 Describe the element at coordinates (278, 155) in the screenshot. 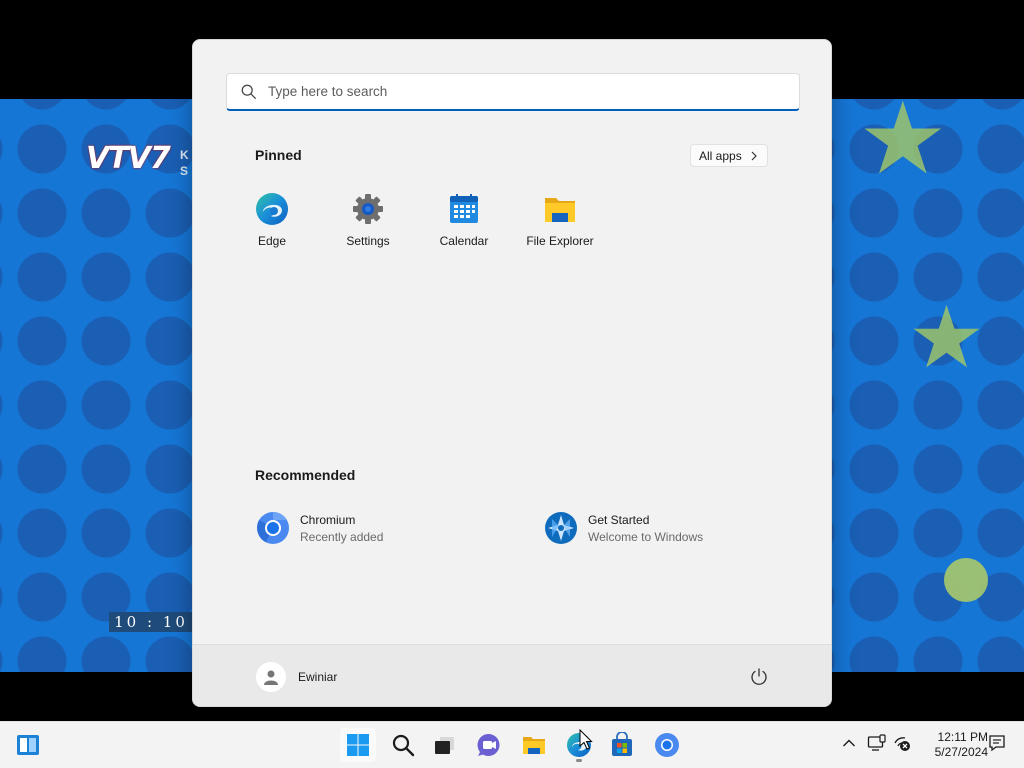

I see `pinned-title: Pinned` at that location.